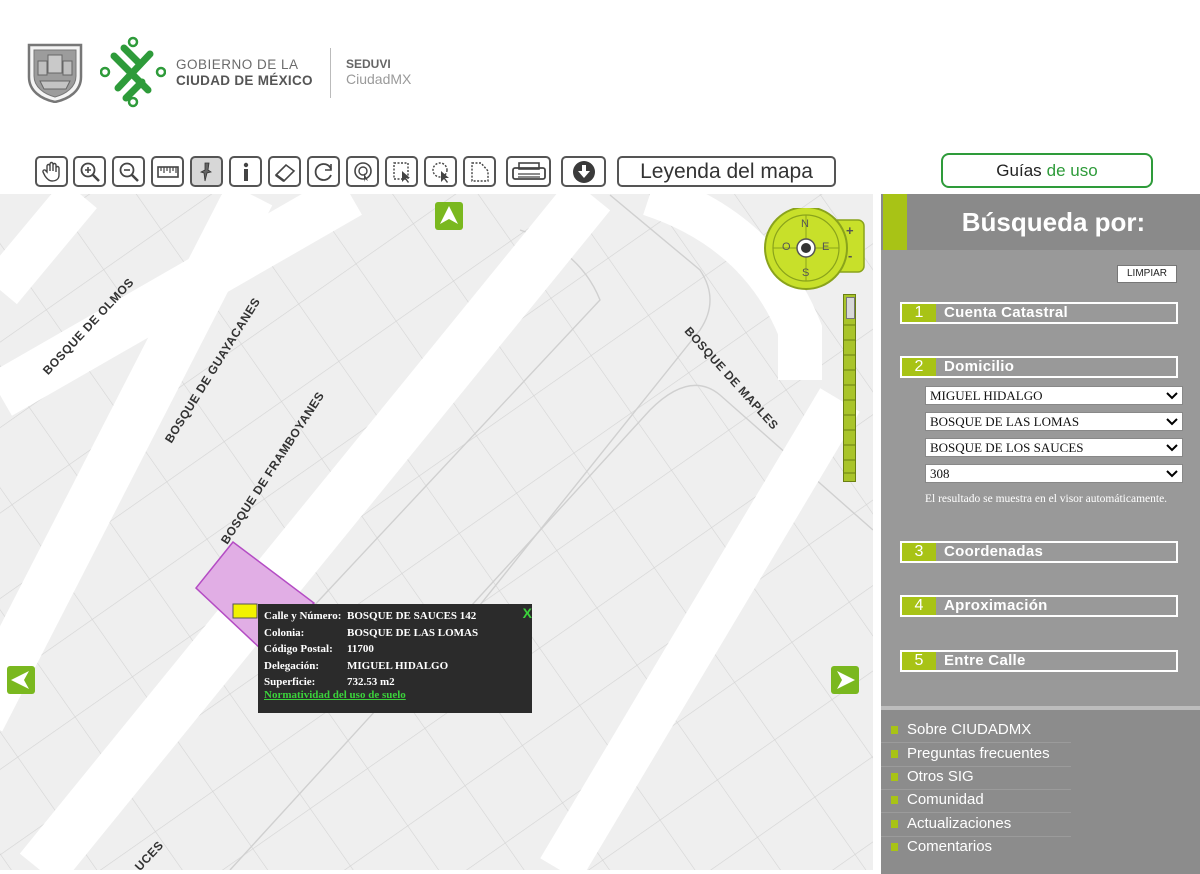  What do you see at coordinates (335, 695) in the screenshot?
I see `land-use-regulation-link: Normatividad del uso de suelo` at bounding box center [335, 695].